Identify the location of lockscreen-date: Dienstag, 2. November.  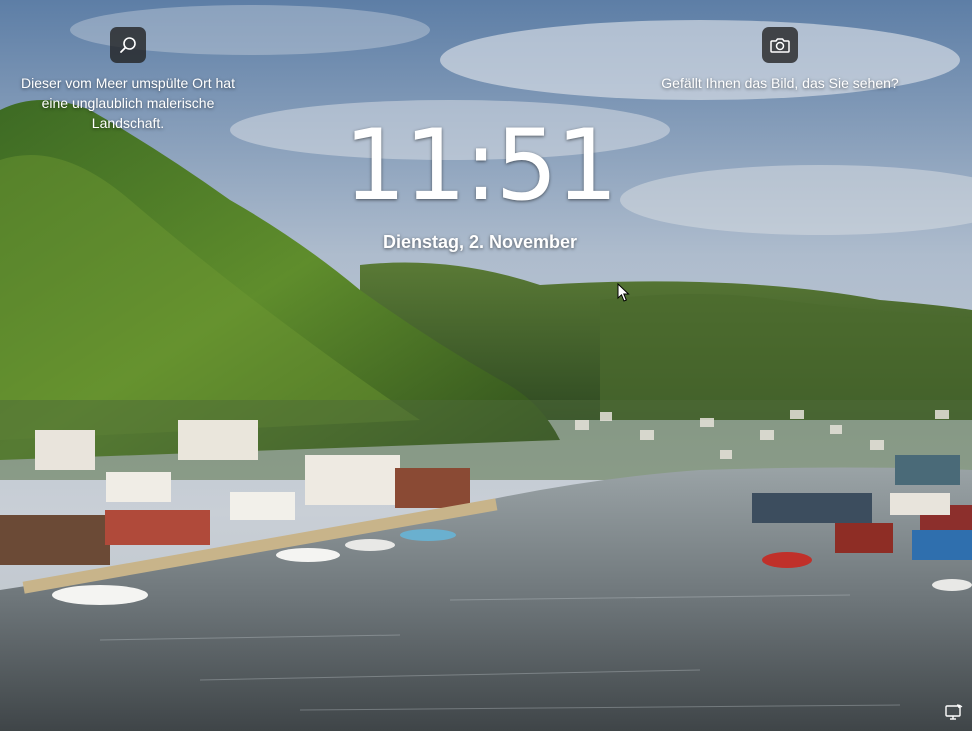
(480, 242).